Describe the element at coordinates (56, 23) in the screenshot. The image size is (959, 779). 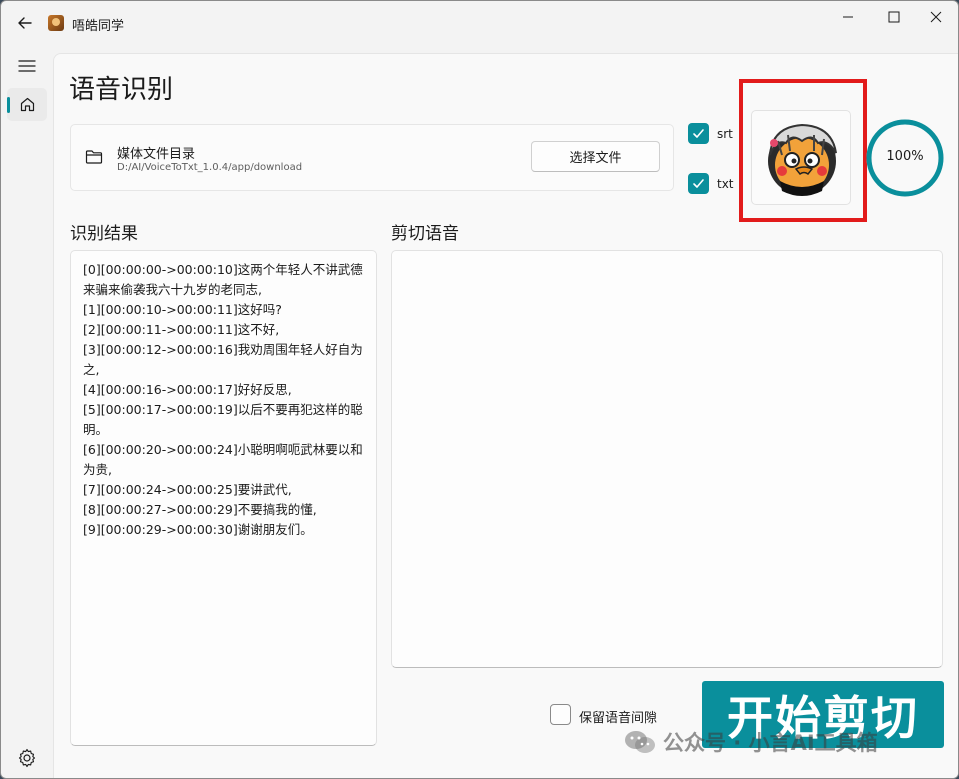
I see `app-logo-icon` at that location.